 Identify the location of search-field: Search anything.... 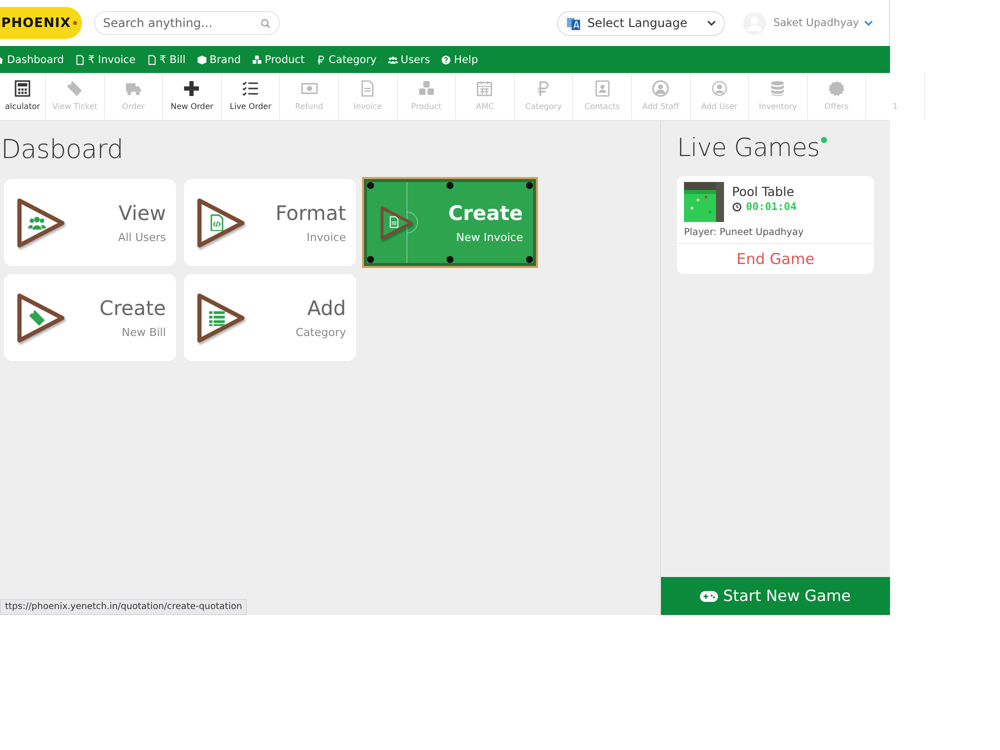
(187, 23).